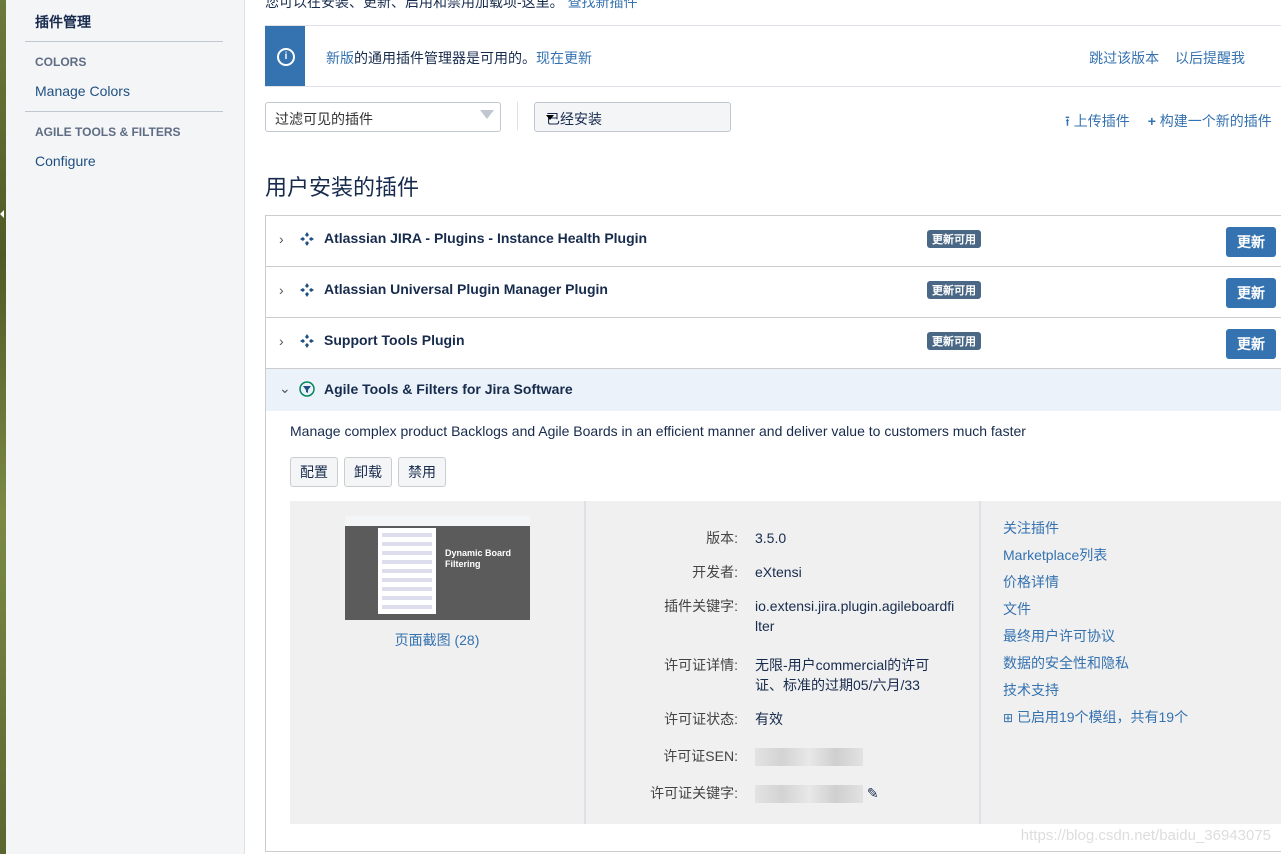  I want to click on upload-icon: ⭱, so click(1067, 121).